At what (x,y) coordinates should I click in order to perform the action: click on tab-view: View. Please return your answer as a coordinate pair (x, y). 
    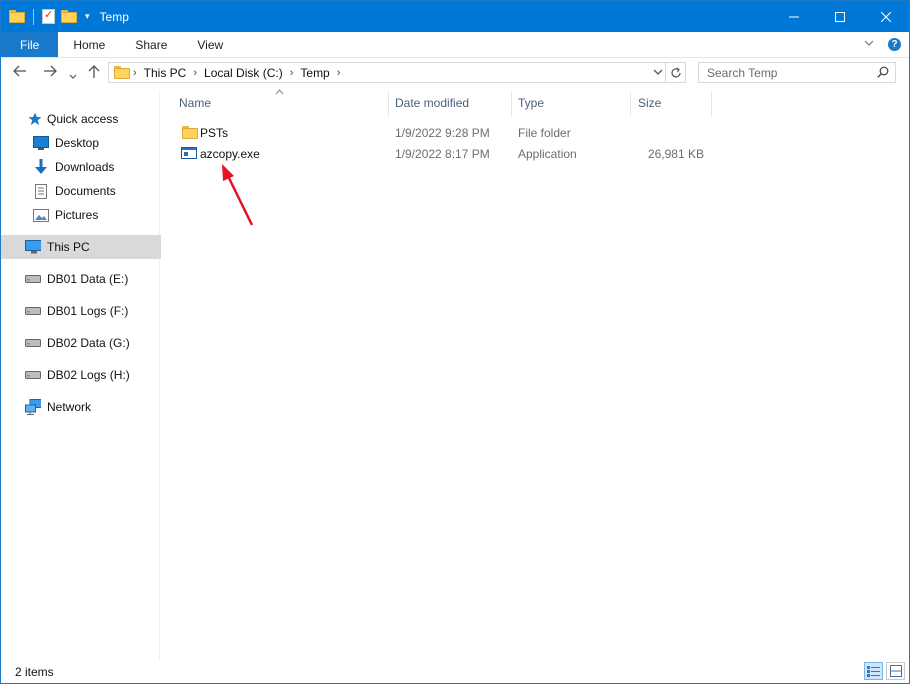
    Looking at the image, I should click on (210, 44).